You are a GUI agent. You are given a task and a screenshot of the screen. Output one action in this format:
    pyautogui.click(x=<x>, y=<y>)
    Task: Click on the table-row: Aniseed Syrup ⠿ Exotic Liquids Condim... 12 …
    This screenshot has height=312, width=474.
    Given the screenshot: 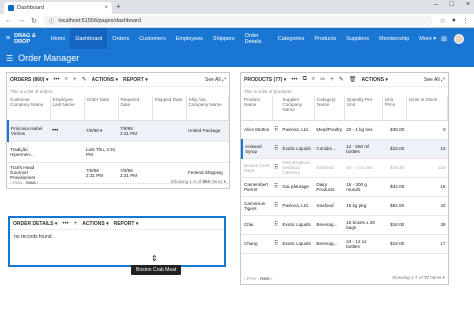 What is the action you would take?
    pyautogui.click(x=344, y=149)
    